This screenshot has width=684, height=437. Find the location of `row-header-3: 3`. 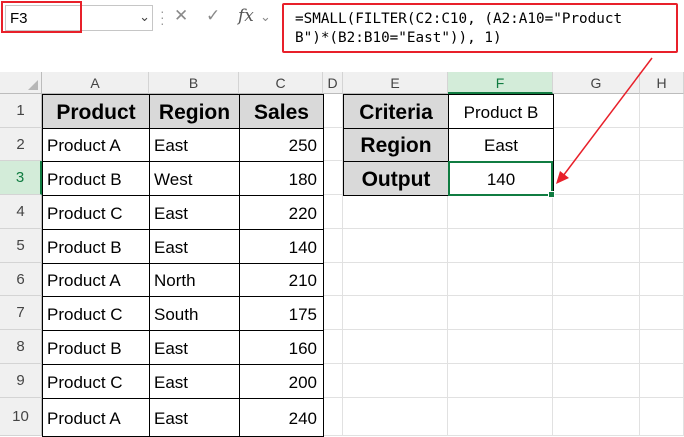

row-header-3: 3 is located at coordinates (21, 178).